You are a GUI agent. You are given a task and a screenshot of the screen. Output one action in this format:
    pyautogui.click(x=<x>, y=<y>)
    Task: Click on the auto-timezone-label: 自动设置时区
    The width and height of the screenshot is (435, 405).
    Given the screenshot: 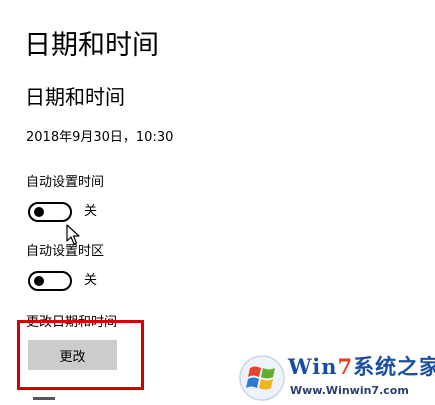 What is the action you would take?
    pyautogui.click(x=65, y=251)
    